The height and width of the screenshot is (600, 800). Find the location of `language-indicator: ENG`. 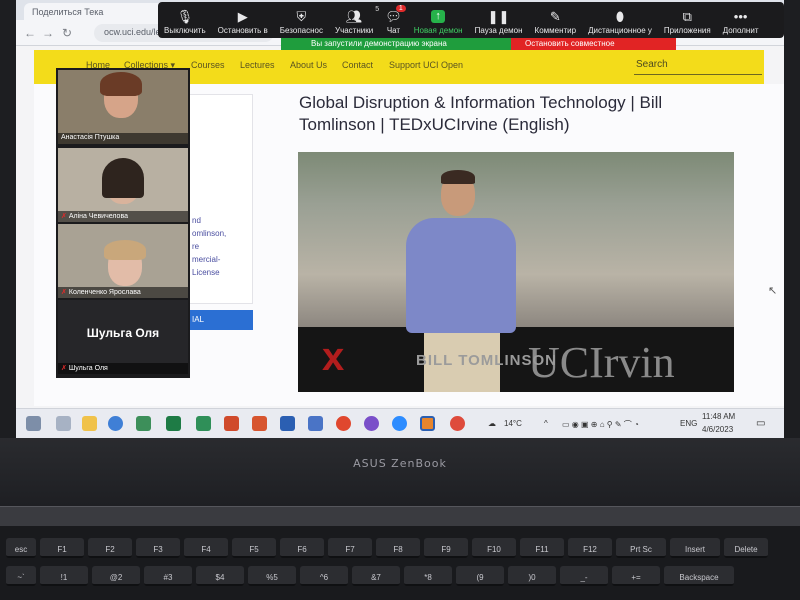

language-indicator: ENG is located at coordinates (688, 423).